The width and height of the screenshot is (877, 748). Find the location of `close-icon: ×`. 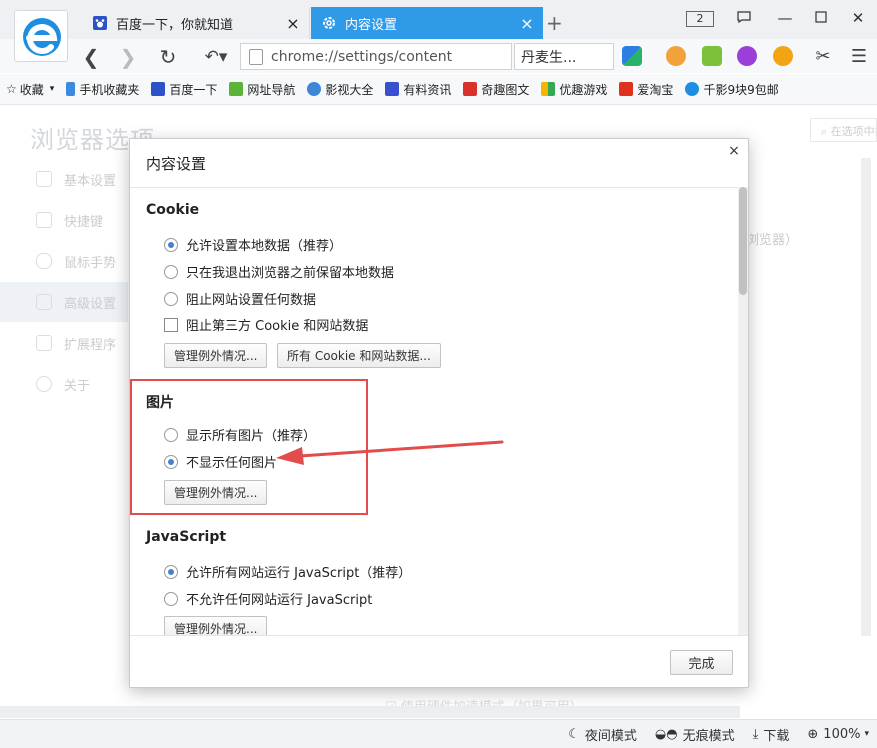

close-icon: × is located at coordinates (734, 151).